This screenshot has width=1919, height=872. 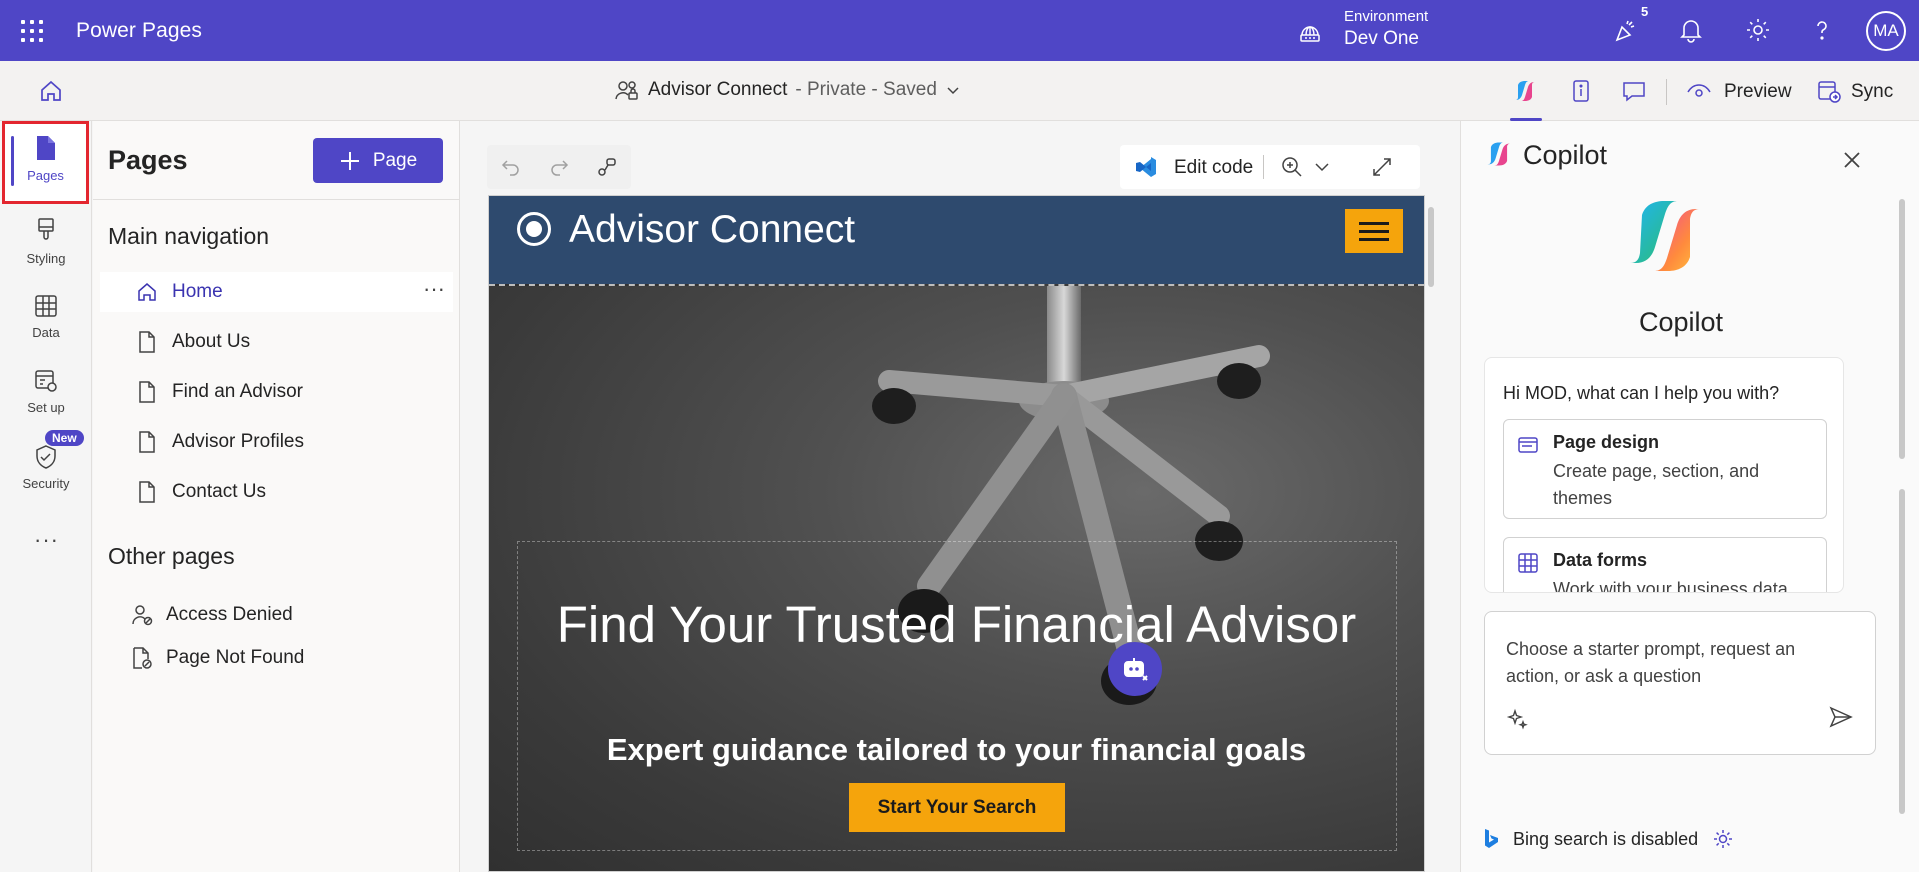 What do you see at coordinates (46, 457) in the screenshot?
I see `shield-icon` at bounding box center [46, 457].